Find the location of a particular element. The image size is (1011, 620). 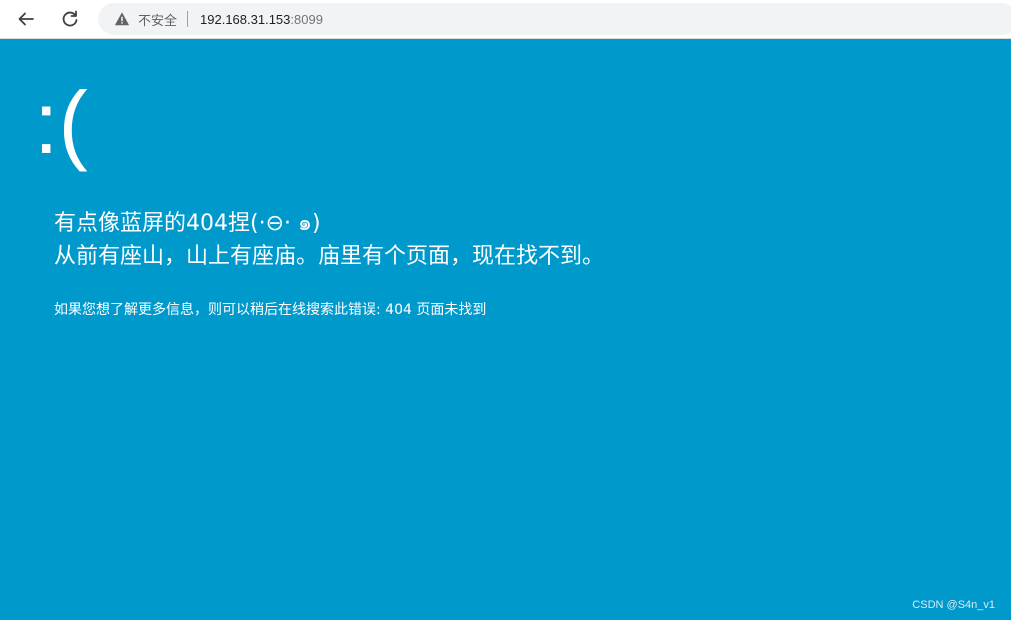

reload-button is located at coordinates (70, 19).